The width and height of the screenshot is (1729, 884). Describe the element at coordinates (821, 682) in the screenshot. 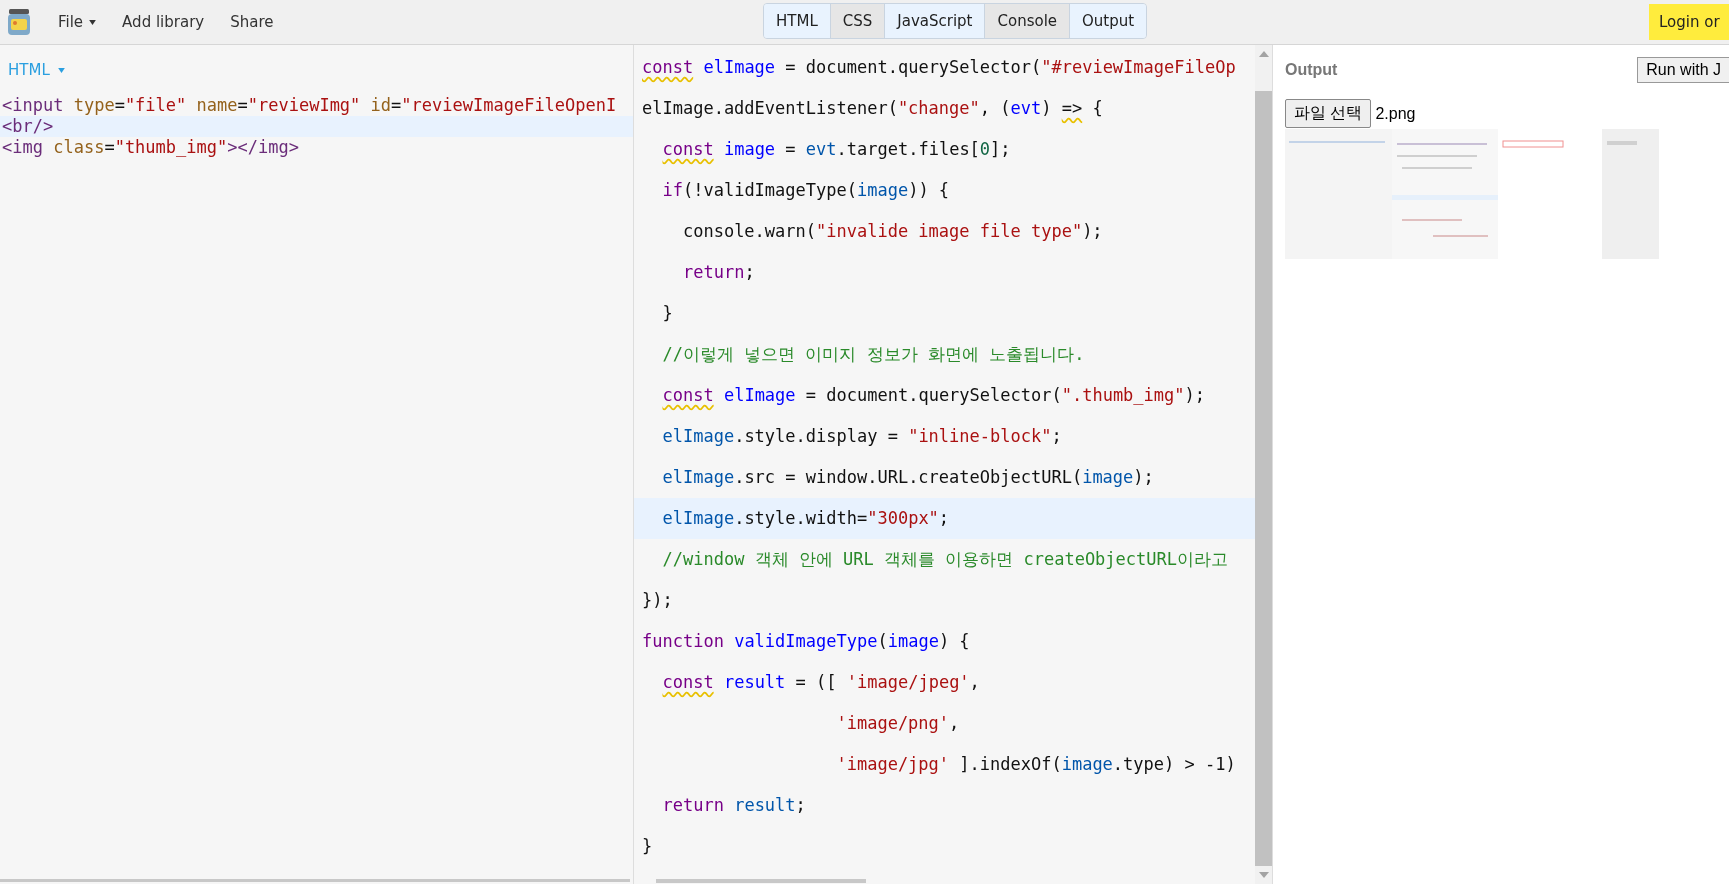

I see `code-line: const result = ([ 'image/jpeg',` at that location.